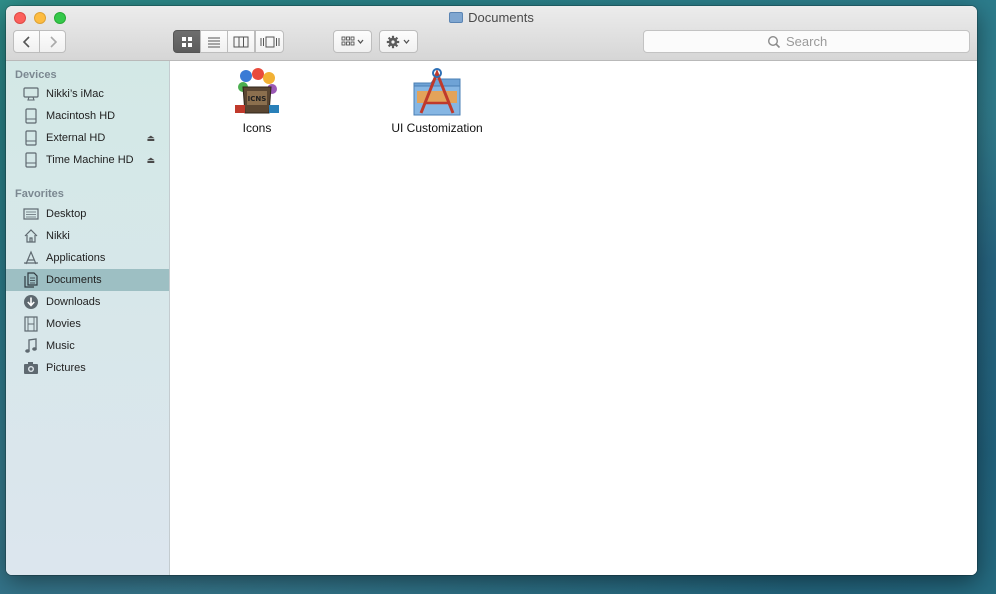  I want to click on back-button, so click(26, 41).